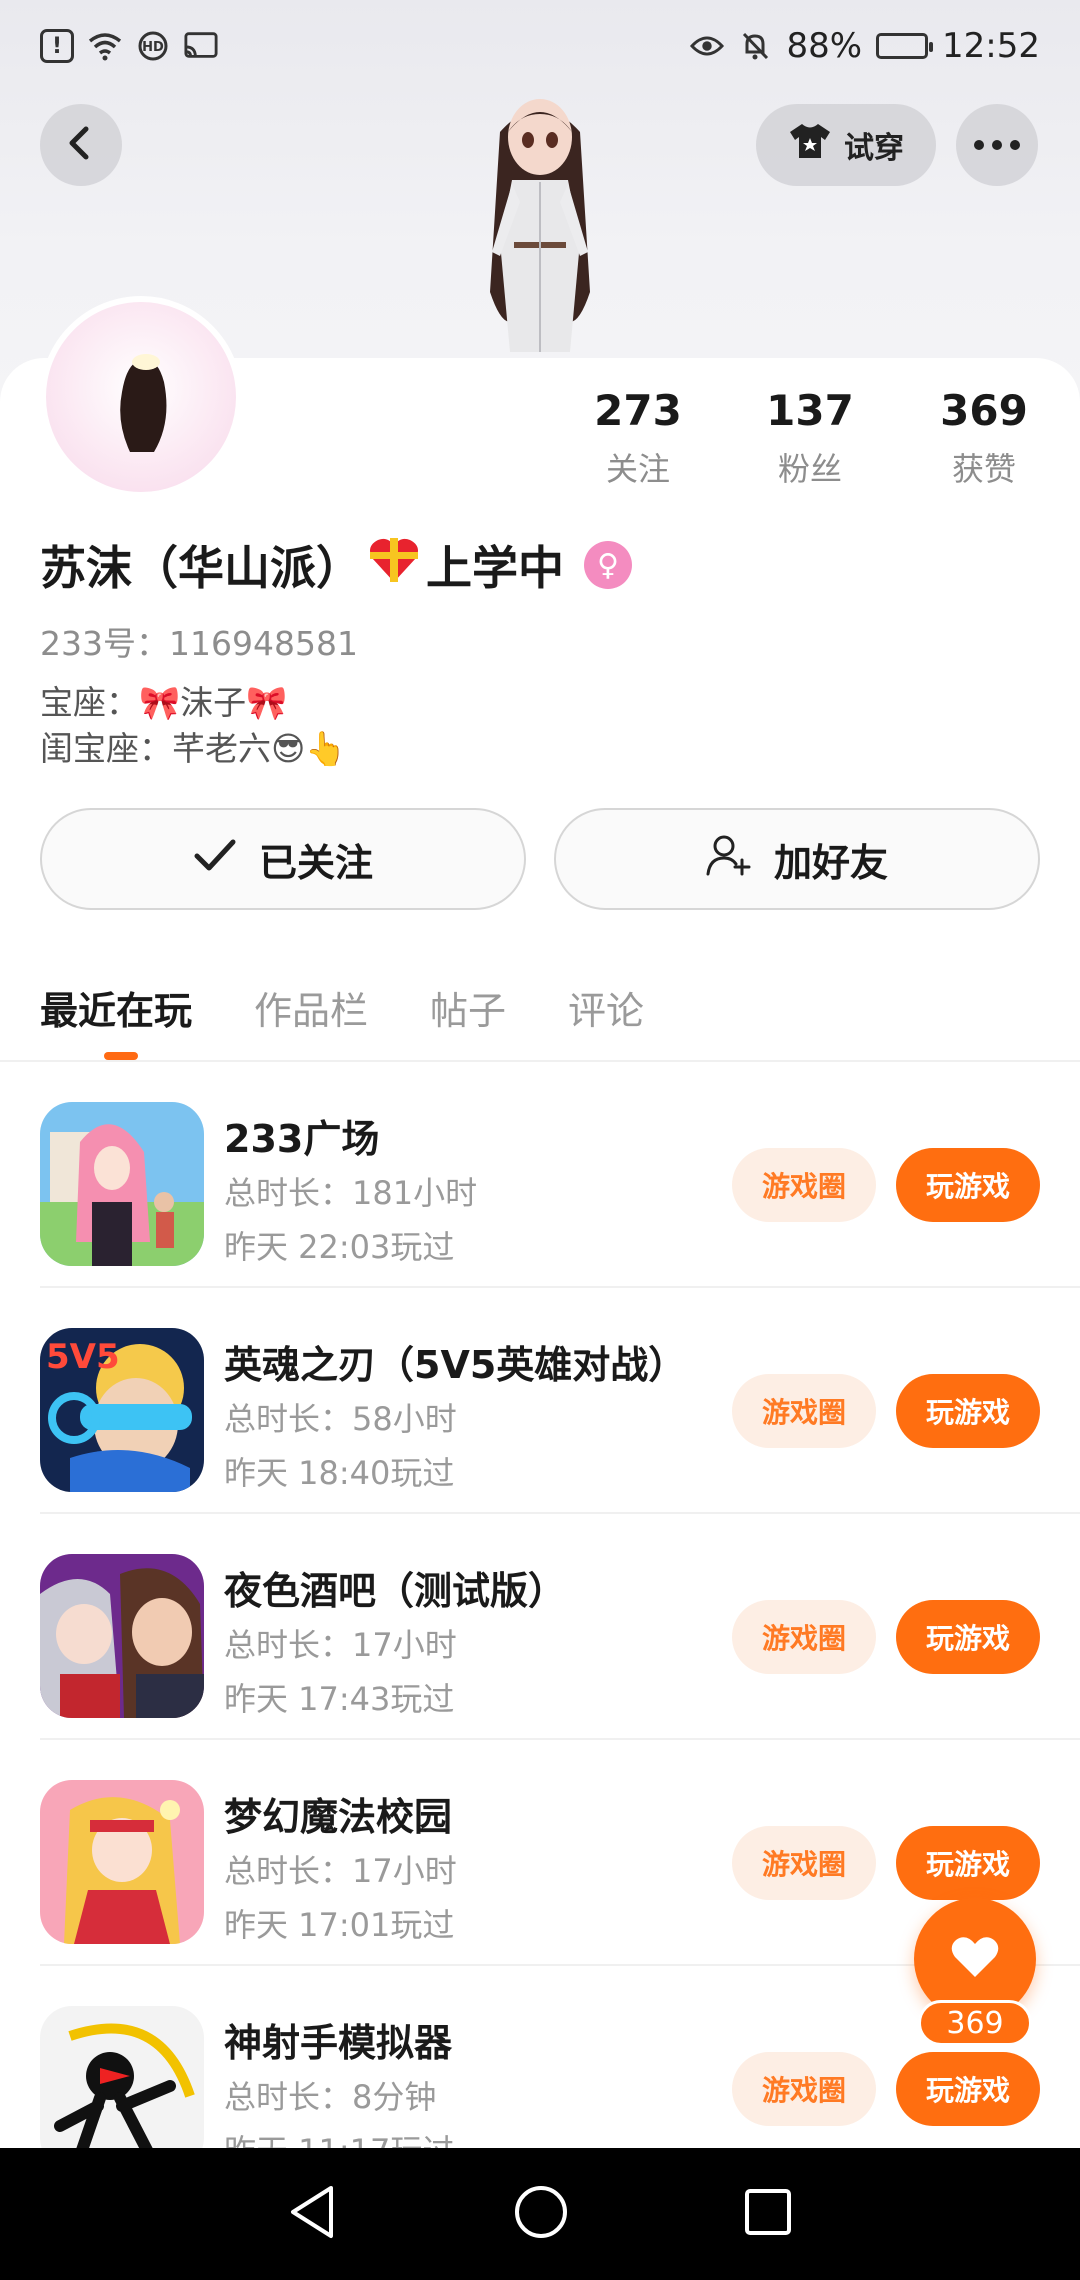 This screenshot has width=1080, height=2280. What do you see at coordinates (991, 46) in the screenshot?
I see `clock: 12:52` at bounding box center [991, 46].